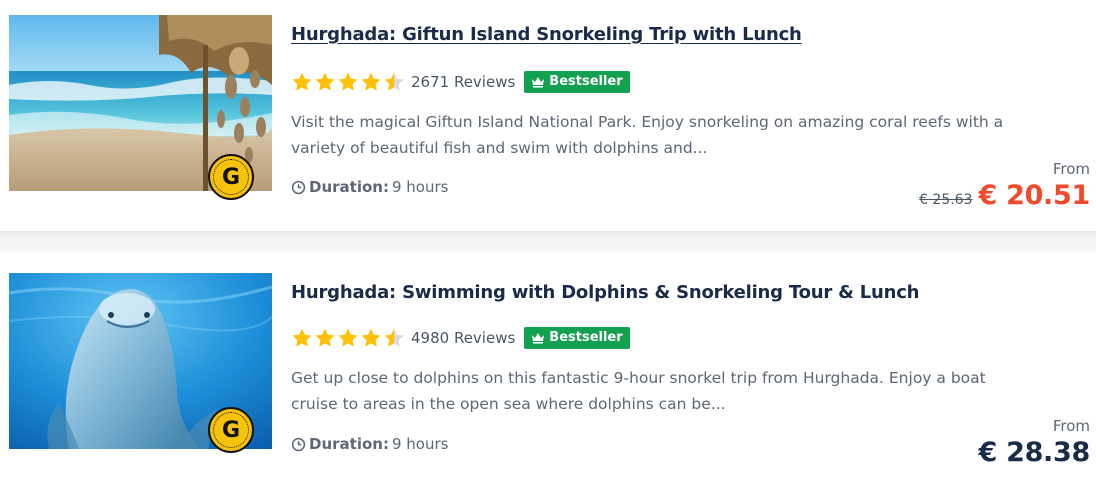 The width and height of the screenshot is (1096, 481). I want to click on price: € 28.38, so click(1034, 452).